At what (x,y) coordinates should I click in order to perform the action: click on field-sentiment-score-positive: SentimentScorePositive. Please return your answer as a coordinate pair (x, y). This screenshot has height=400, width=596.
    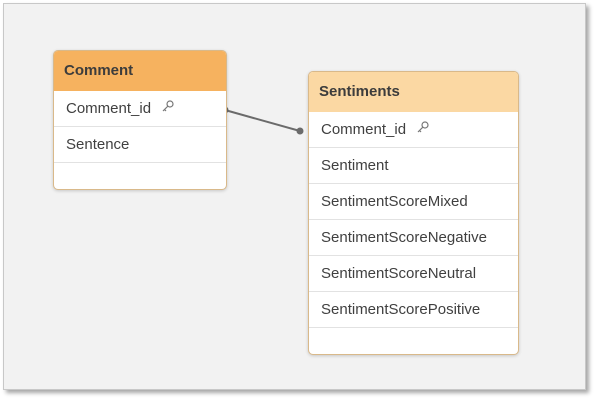
    Looking at the image, I should click on (413, 310).